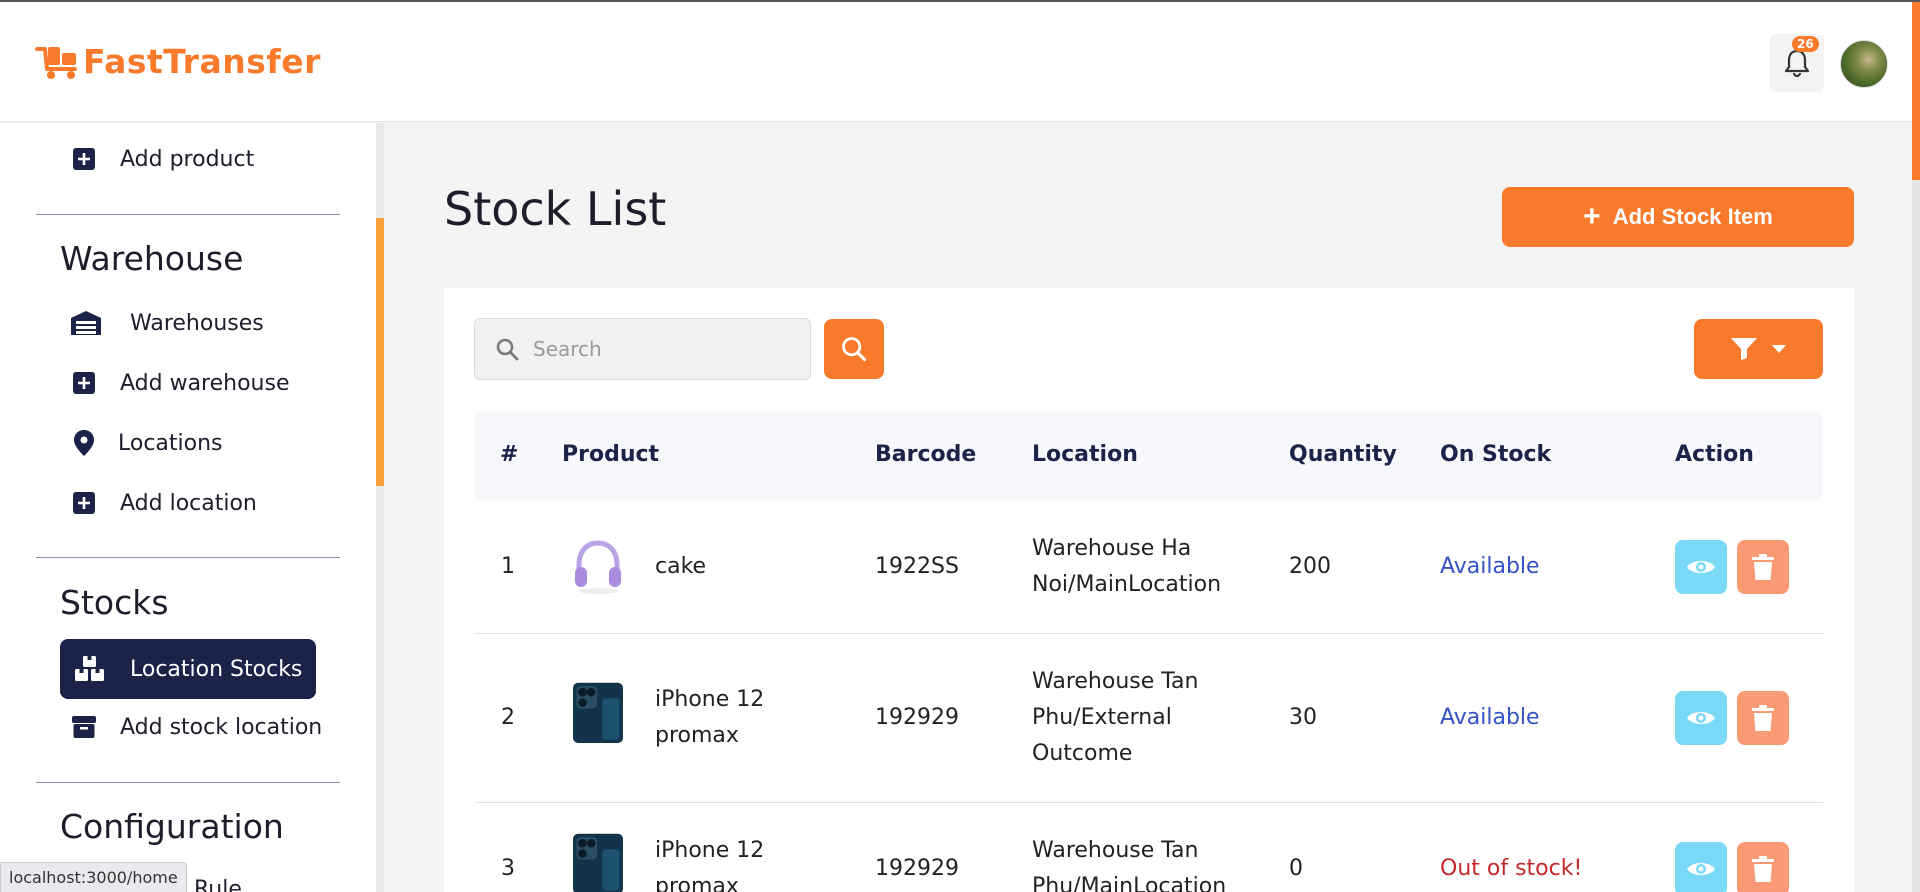 This screenshot has width=1920, height=892. Describe the element at coordinates (653, 349) in the screenshot. I see `search-input` at that location.